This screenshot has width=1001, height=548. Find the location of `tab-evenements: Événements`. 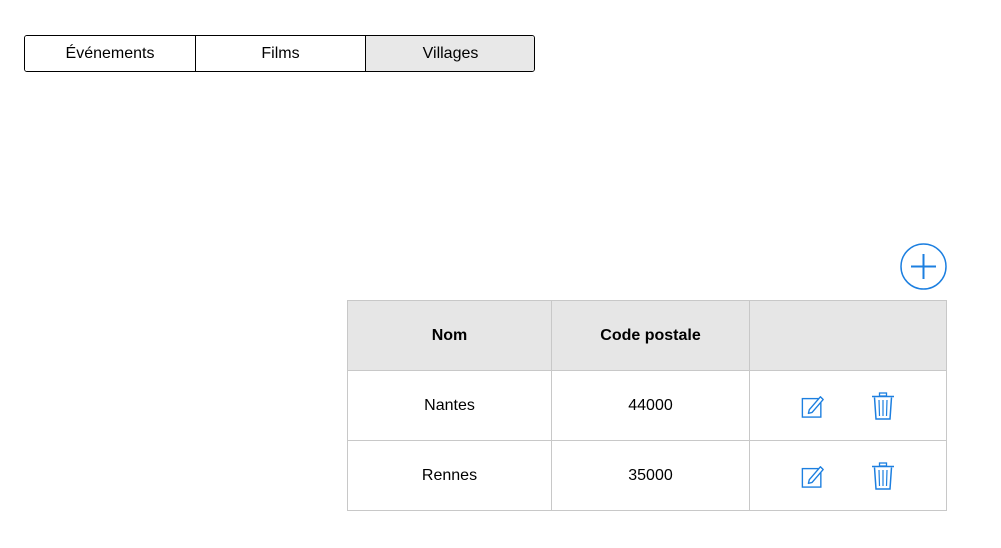

tab-evenements: Événements is located at coordinates (110, 53).